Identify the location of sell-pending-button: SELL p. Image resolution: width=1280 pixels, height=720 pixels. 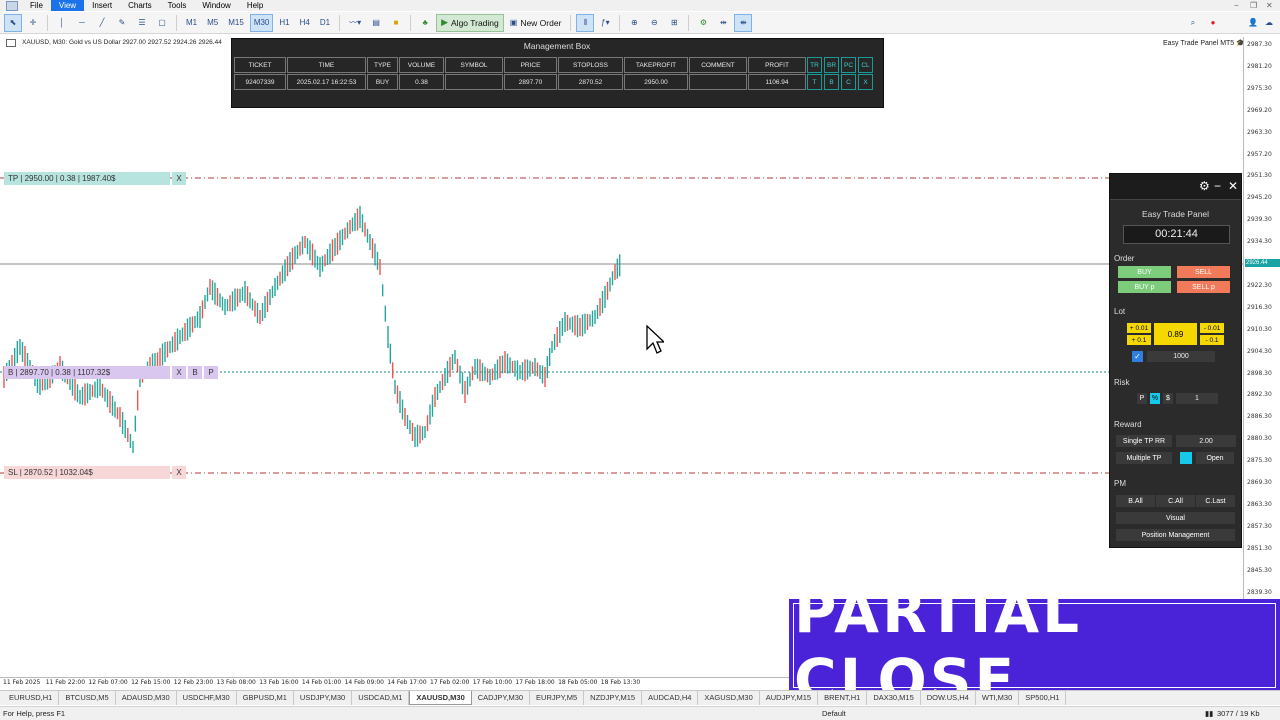
(1203, 287).